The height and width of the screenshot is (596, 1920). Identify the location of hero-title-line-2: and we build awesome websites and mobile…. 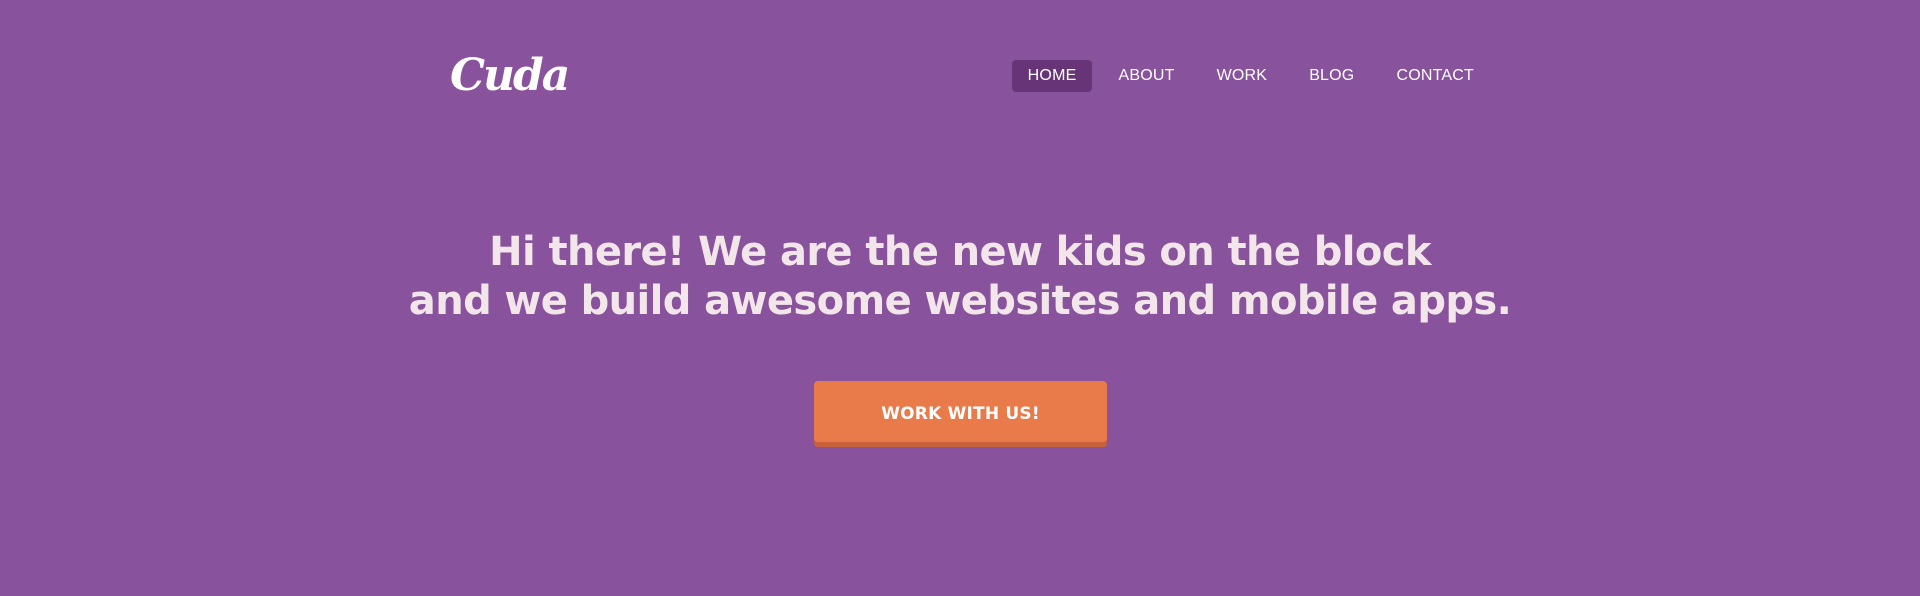
(960, 301).